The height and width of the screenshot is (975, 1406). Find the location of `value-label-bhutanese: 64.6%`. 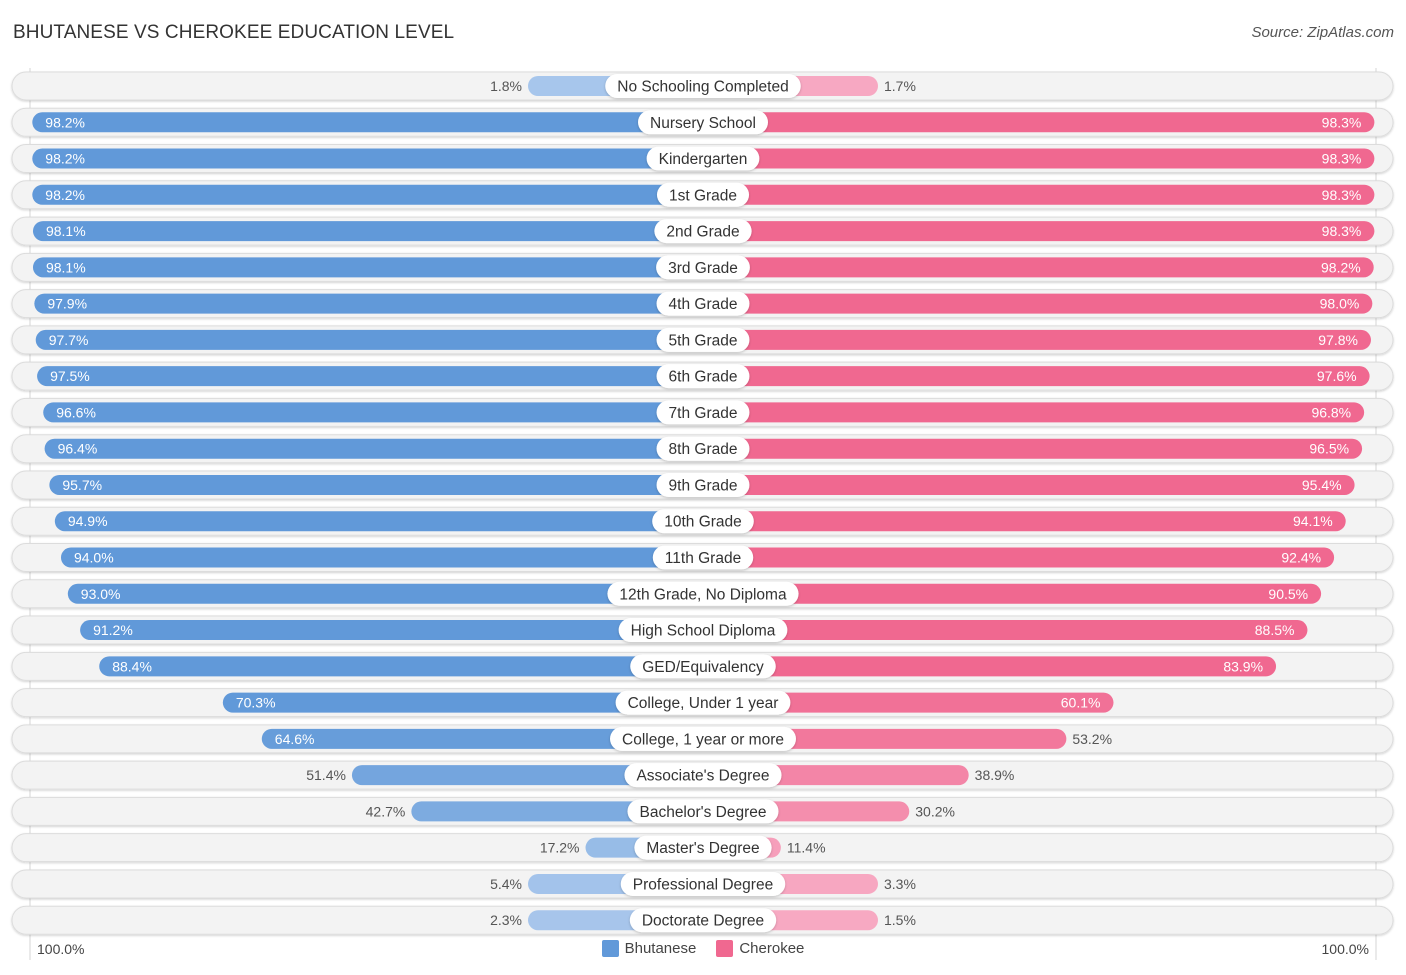

value-label-bhutanese: 64.6% is located at coordinates (295, 739).